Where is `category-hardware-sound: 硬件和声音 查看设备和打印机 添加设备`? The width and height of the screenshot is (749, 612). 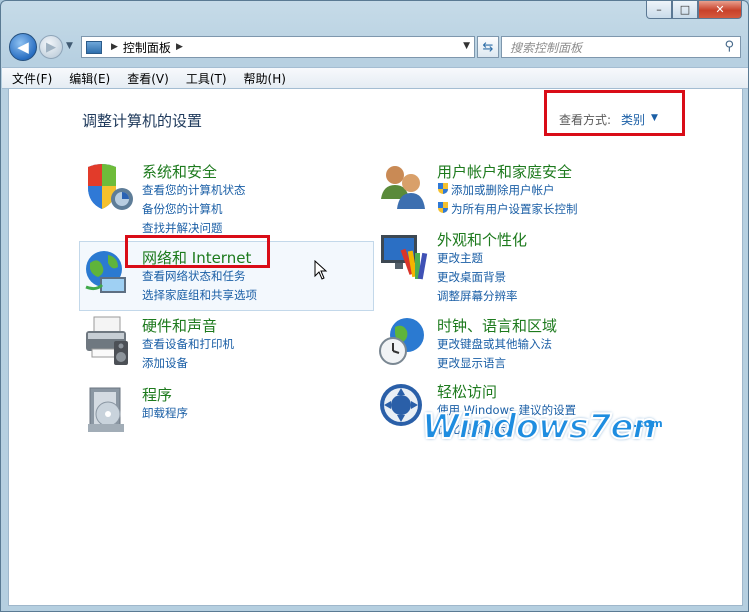 category-hardware-sound: 硬件和声音 查看设备和打印机 添加设备 is located at coordinates (212, 342).